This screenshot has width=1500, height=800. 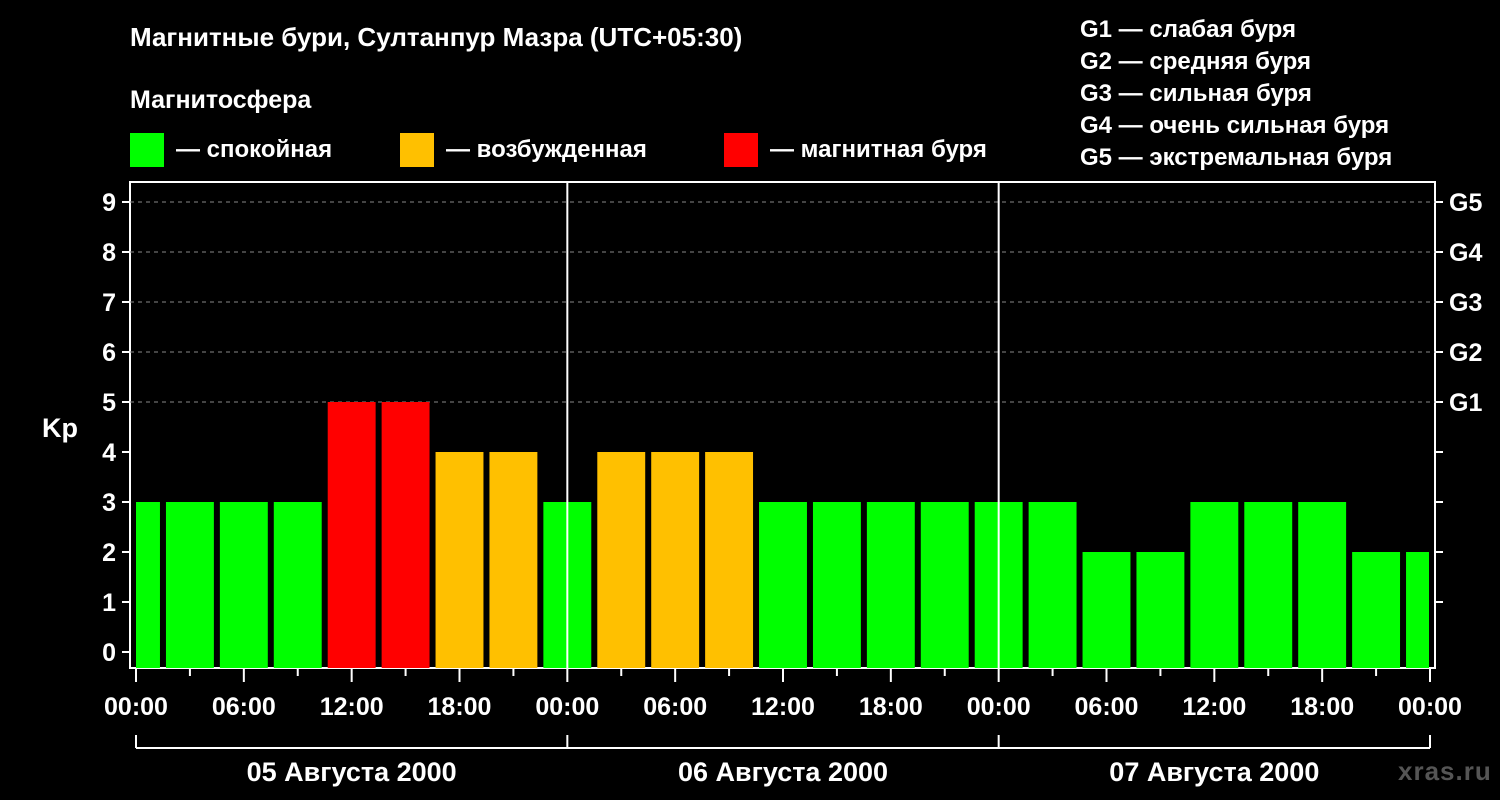 I want to click on y-tick-label: 8, so click(x=109, y=253).